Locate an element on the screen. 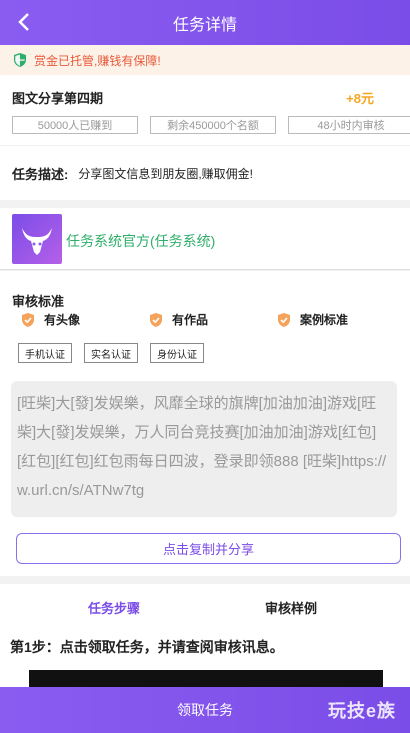 The image size is (410, 733). task-reward: +8元 is located at coordinates (360, 98).